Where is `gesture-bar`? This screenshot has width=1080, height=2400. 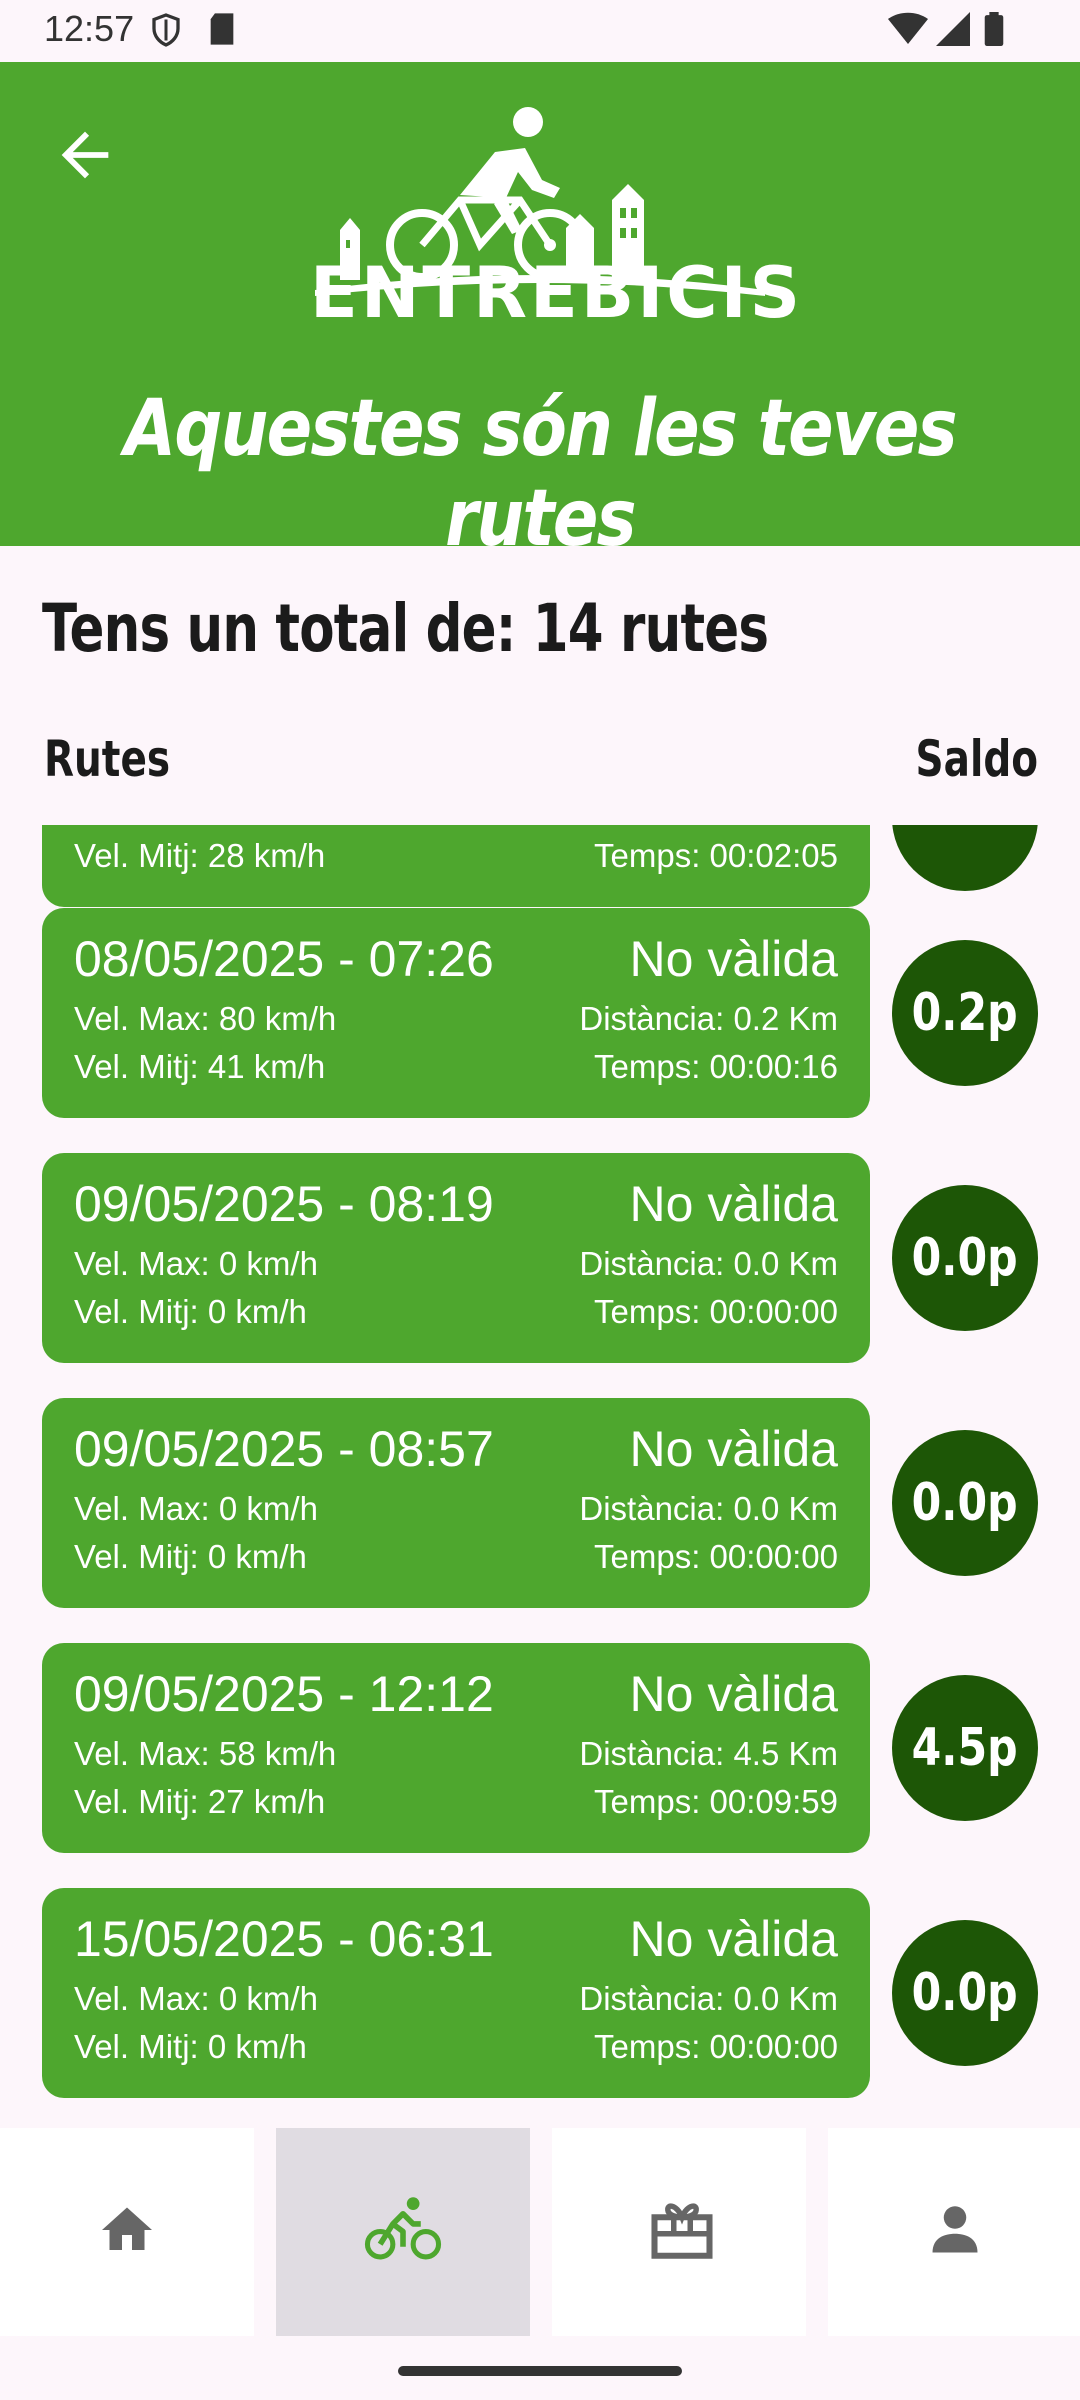 gesture-bar is located at coordinates (540, 2371).